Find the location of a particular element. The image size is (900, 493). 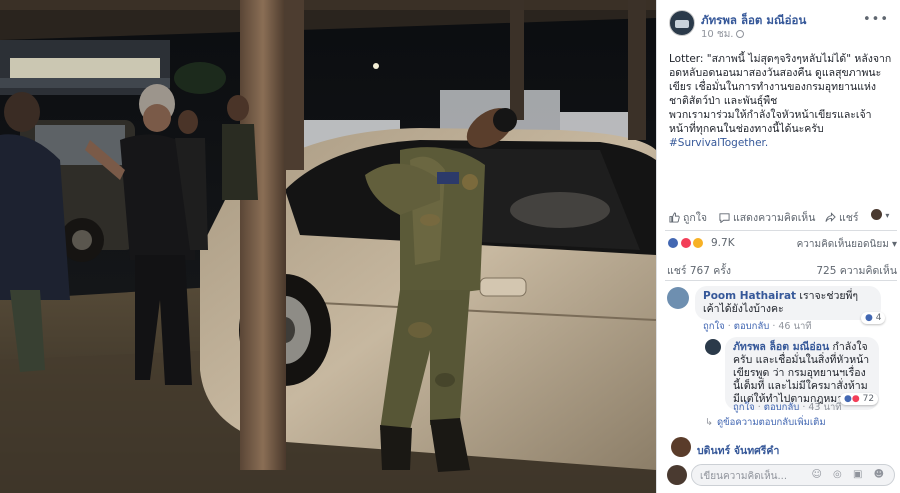

comment-button: แสดงความคิดเห็น is located at coordinates (767, 217).